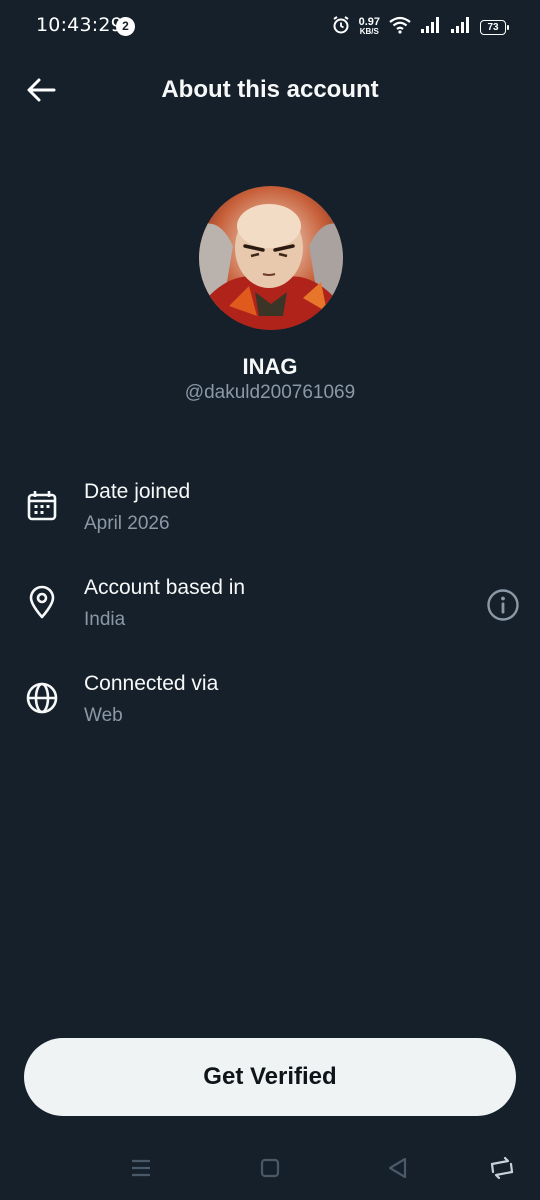 Image resolution: width=540 pixels, height=1200 pixels. Describe the element at coordinates (270, 616) in the screenshot. I see `info-row-account-based: Account based in India` at that location.